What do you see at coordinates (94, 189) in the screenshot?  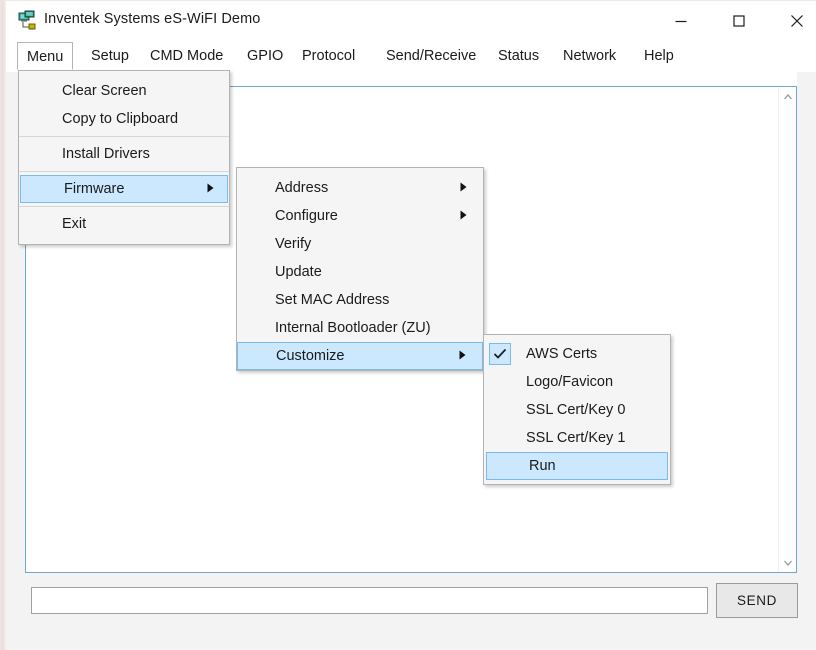 I see `menu-item-label: Firmware` at bounding box center [94, 189].